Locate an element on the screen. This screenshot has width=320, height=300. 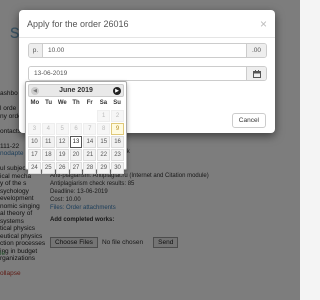
day-cell: 1 is located at coordinates (104, 116).